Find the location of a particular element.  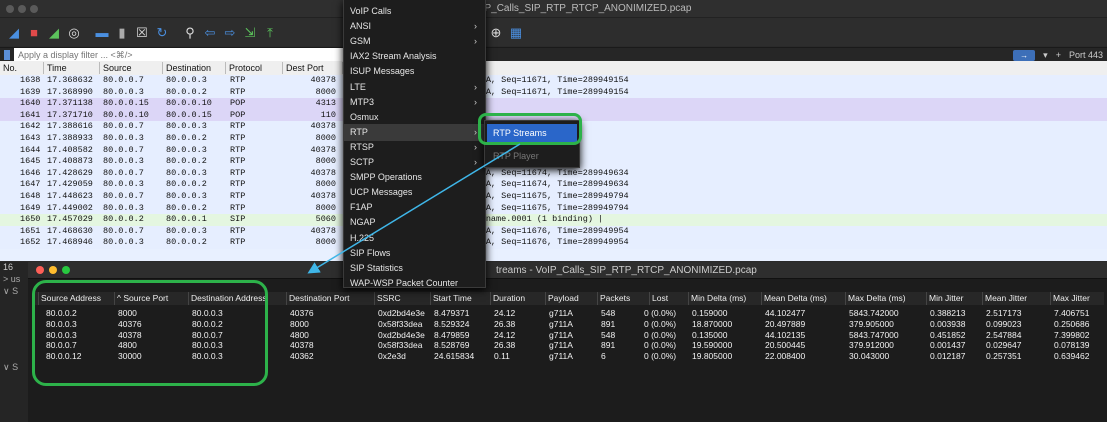

apply-filter-button: → is located at coordinates (1024, 55).